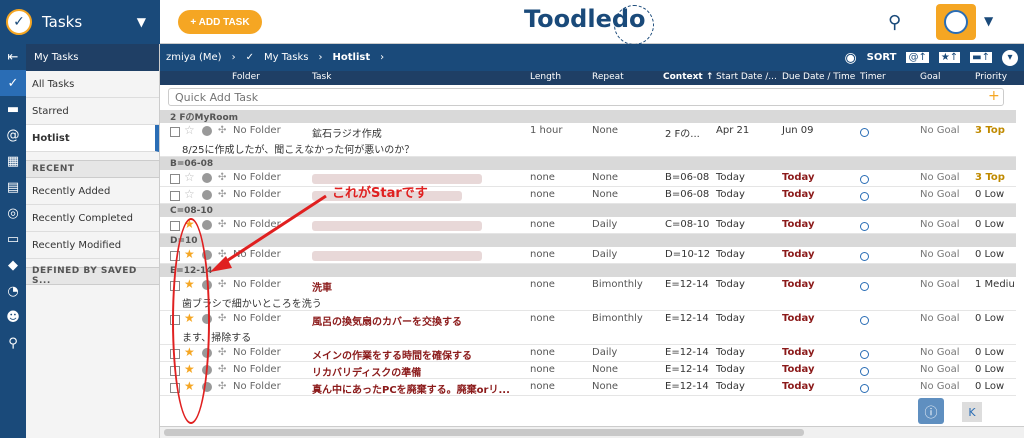  Describe the element at coordinates (931, 411) in the screenshot. I see `help-icon: ⓘ` at that location.